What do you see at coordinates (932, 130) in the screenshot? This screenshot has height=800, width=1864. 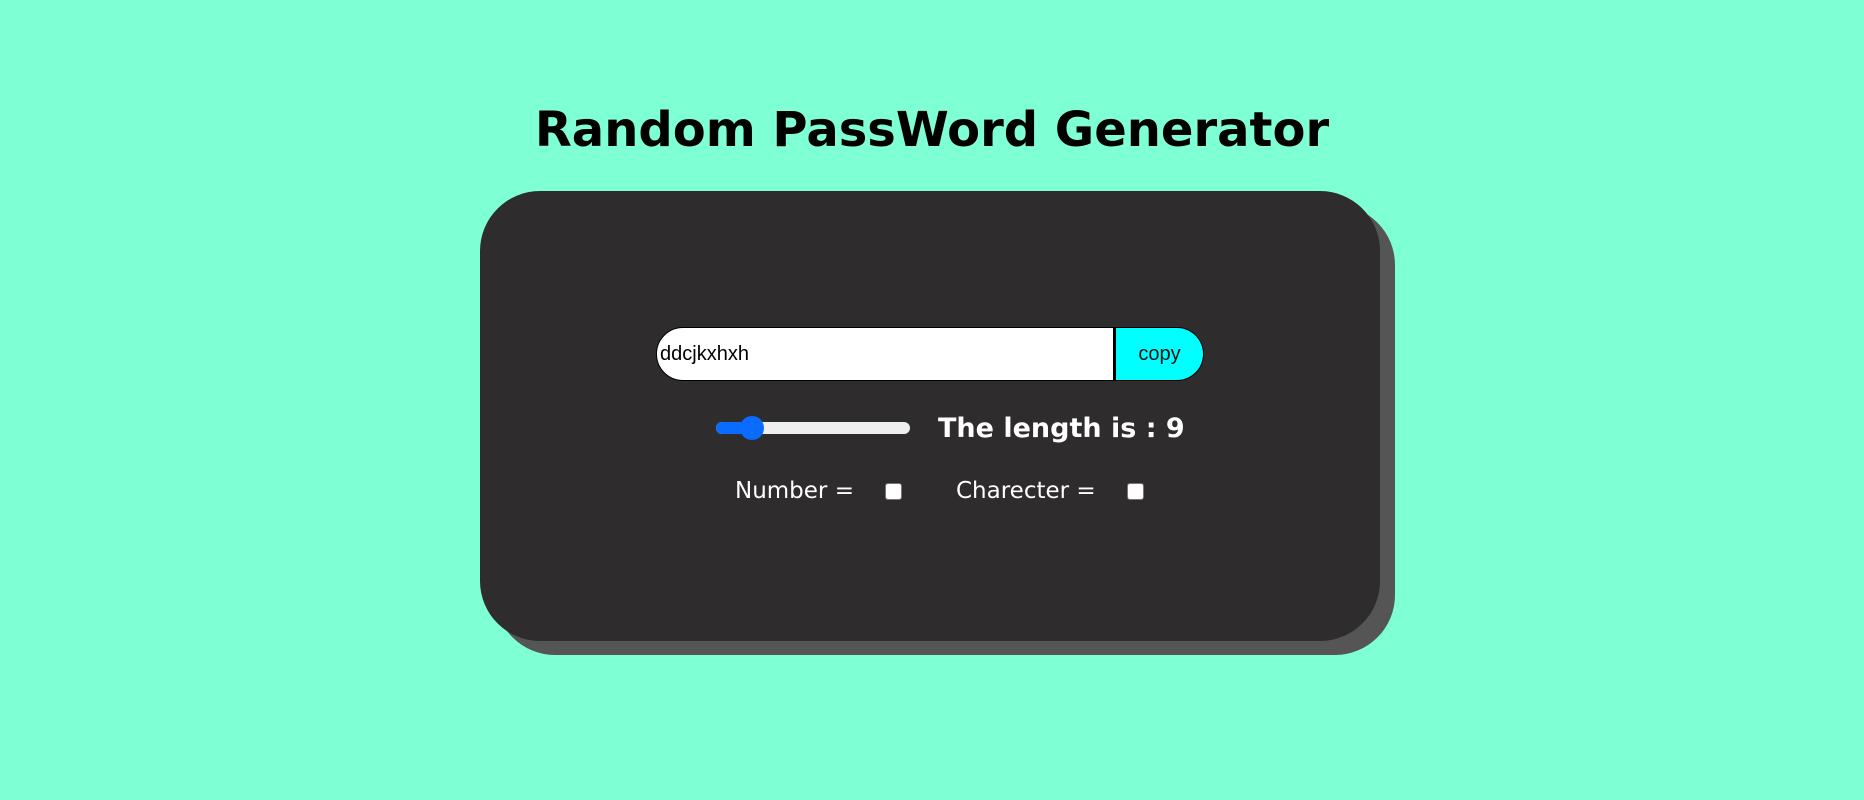 I see `page-title: Random PassWord Generator` at bounding box center [932, 130].